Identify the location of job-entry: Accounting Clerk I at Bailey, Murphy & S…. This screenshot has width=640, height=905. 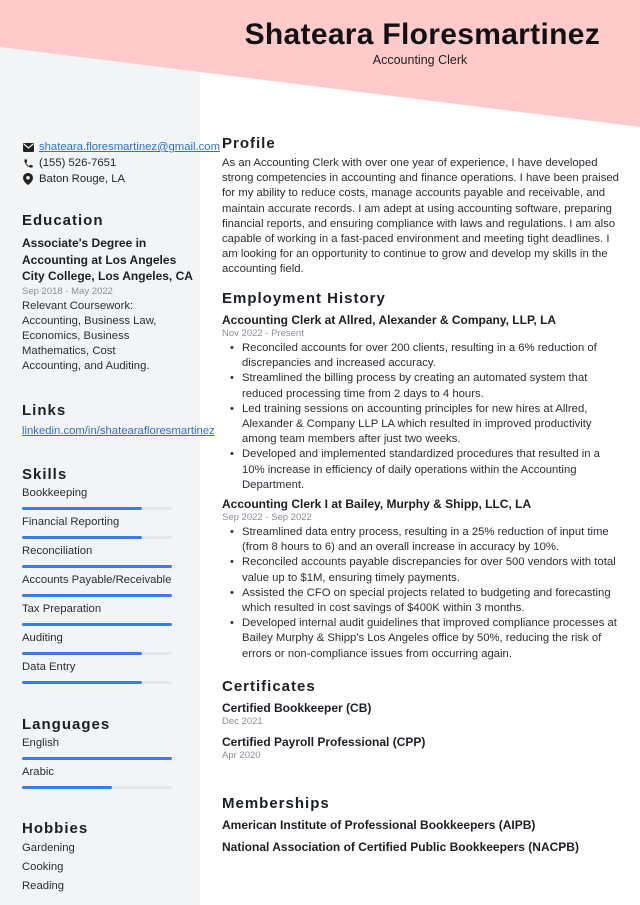
(422, 579).